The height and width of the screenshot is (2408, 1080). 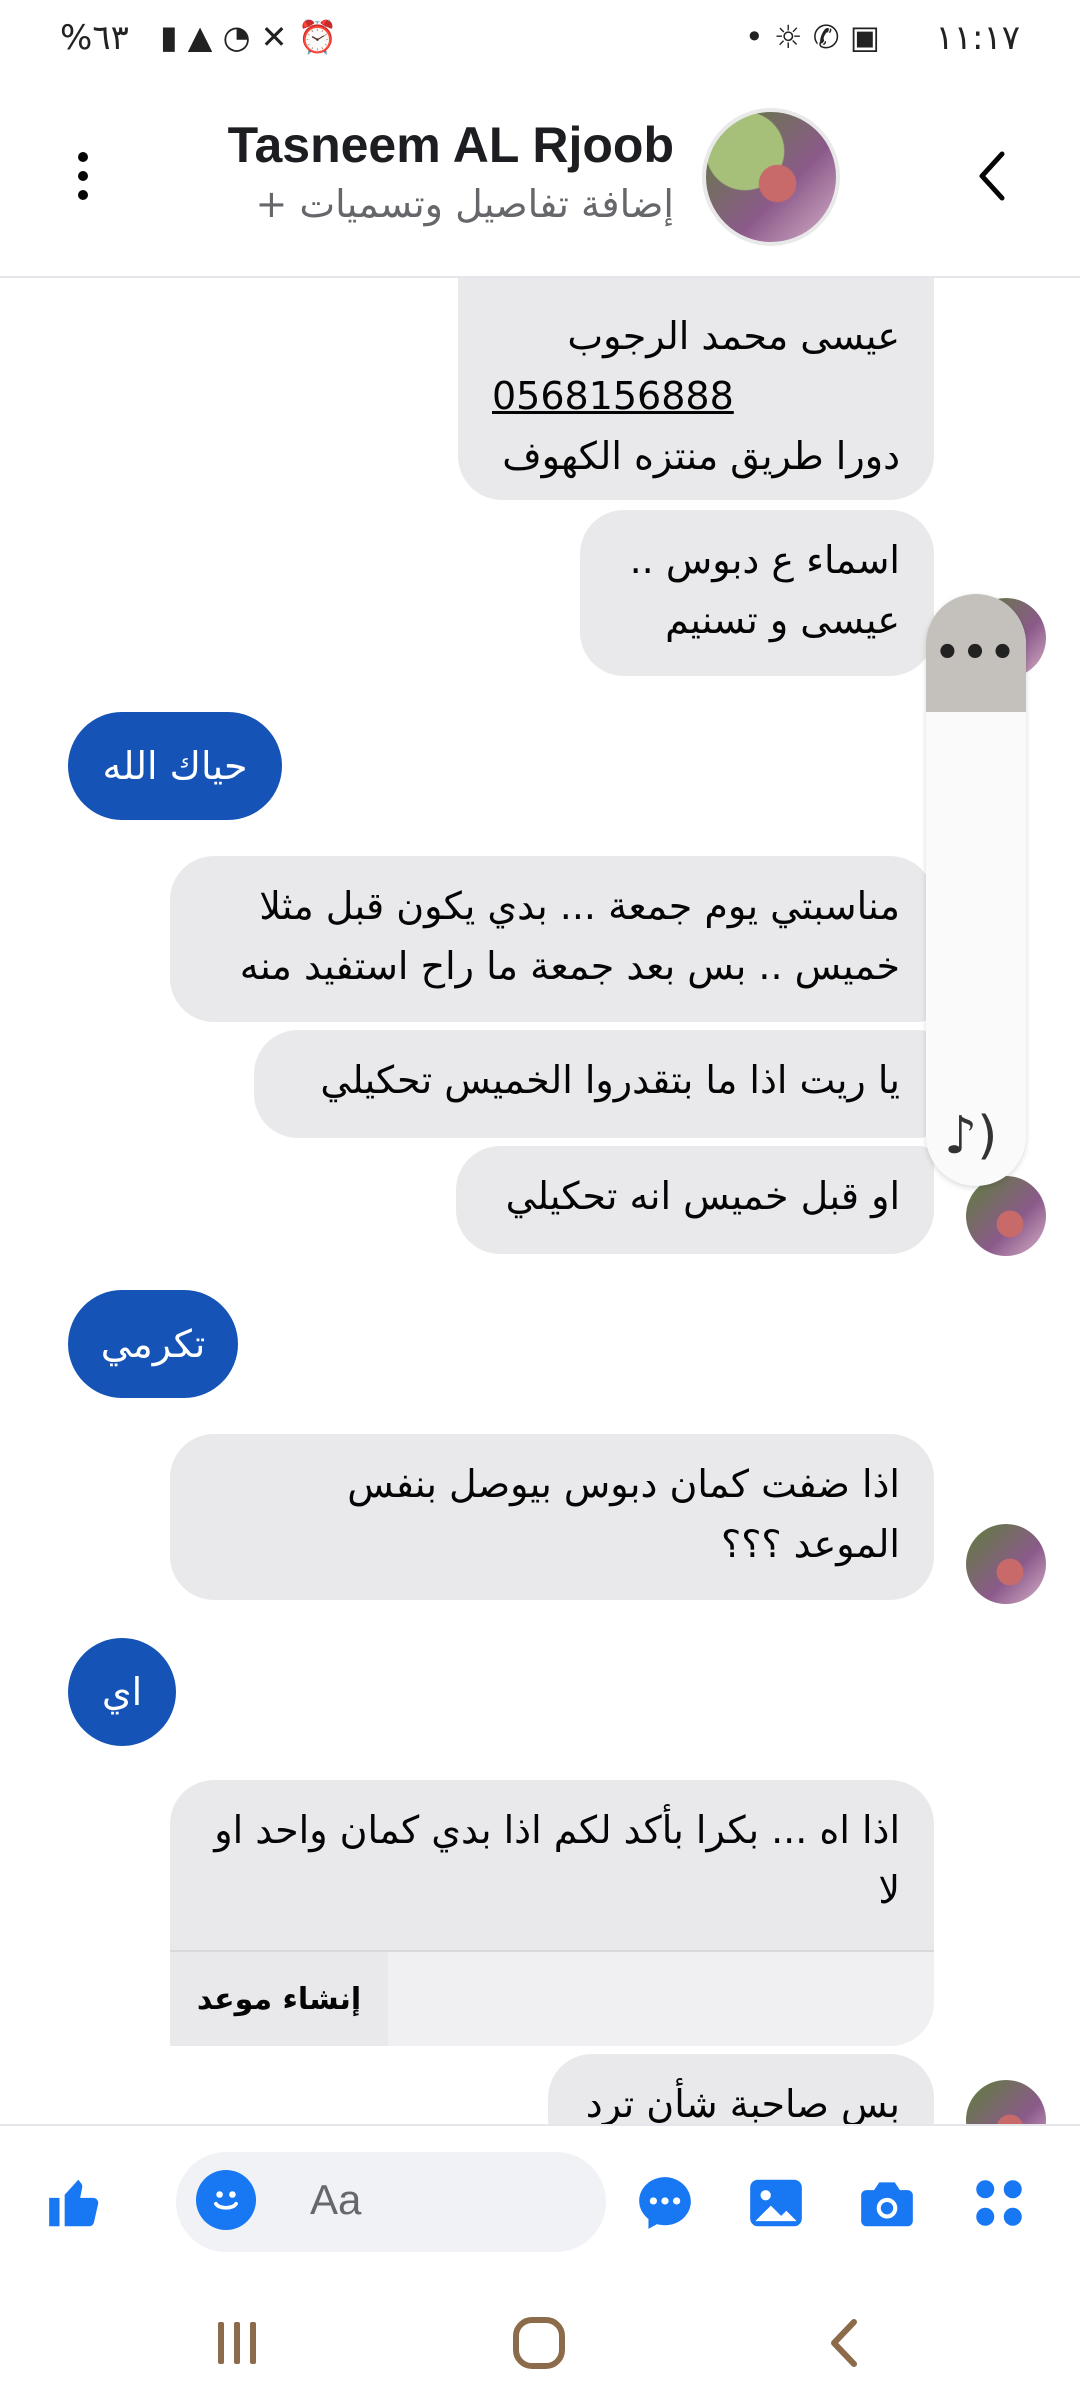 I want to click on message-text: يا ريت اذا ما بتقدروا الخميس تحكيلي, so click(x=610, y=1080).